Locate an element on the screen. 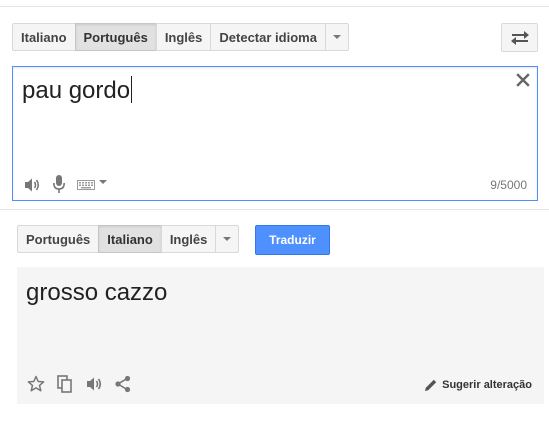  suggest-edit-link: Sugerir alteração is located at coordinates (478, 385).